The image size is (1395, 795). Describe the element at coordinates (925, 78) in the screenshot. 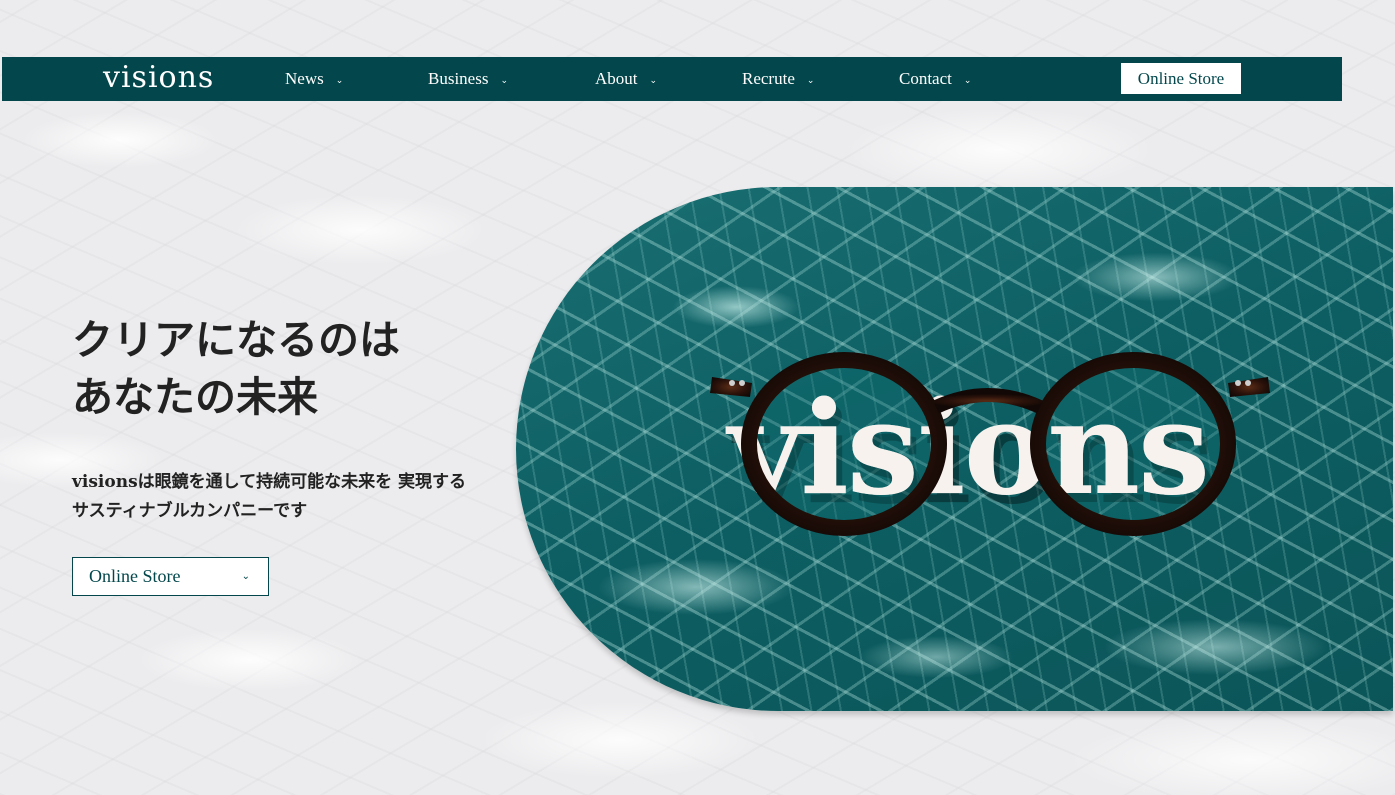

I see `nav-item-label: Contact` at that location.